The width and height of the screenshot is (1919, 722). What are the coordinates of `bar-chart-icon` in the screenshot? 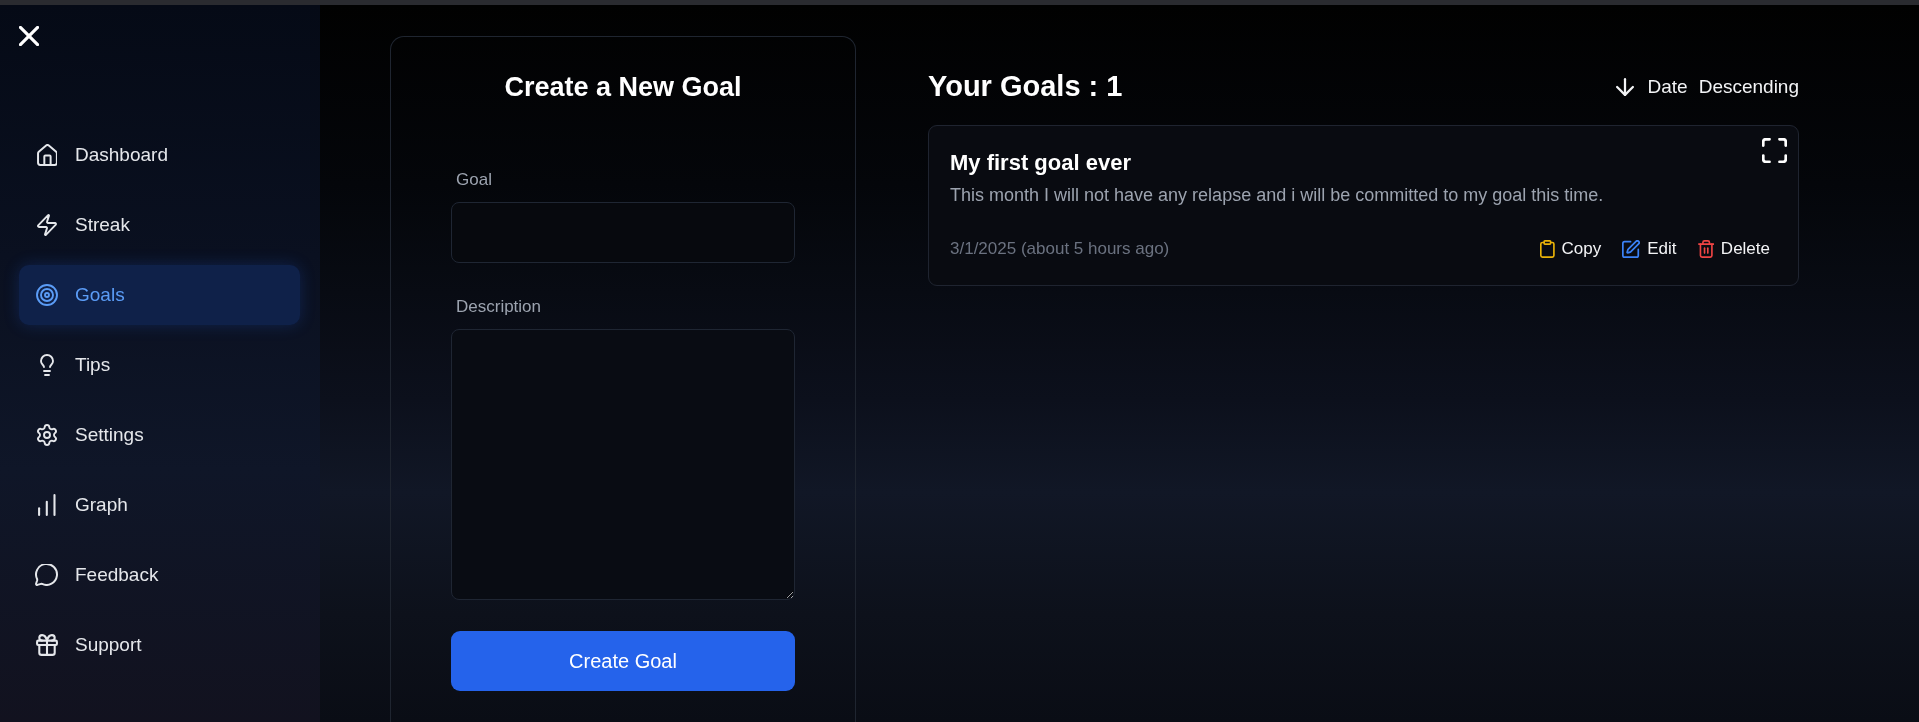 It's located at (47, 505).